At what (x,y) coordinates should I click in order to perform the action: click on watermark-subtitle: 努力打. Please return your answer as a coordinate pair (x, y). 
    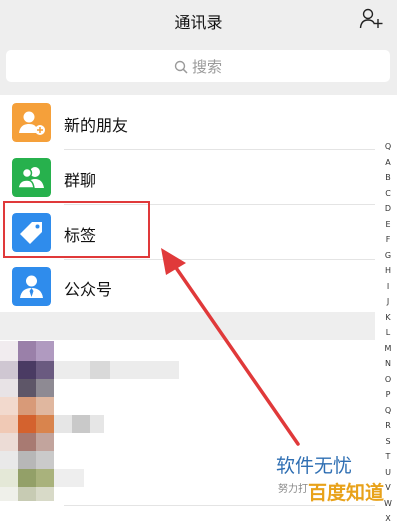
    Looking at the image, I should click on (293, 489).